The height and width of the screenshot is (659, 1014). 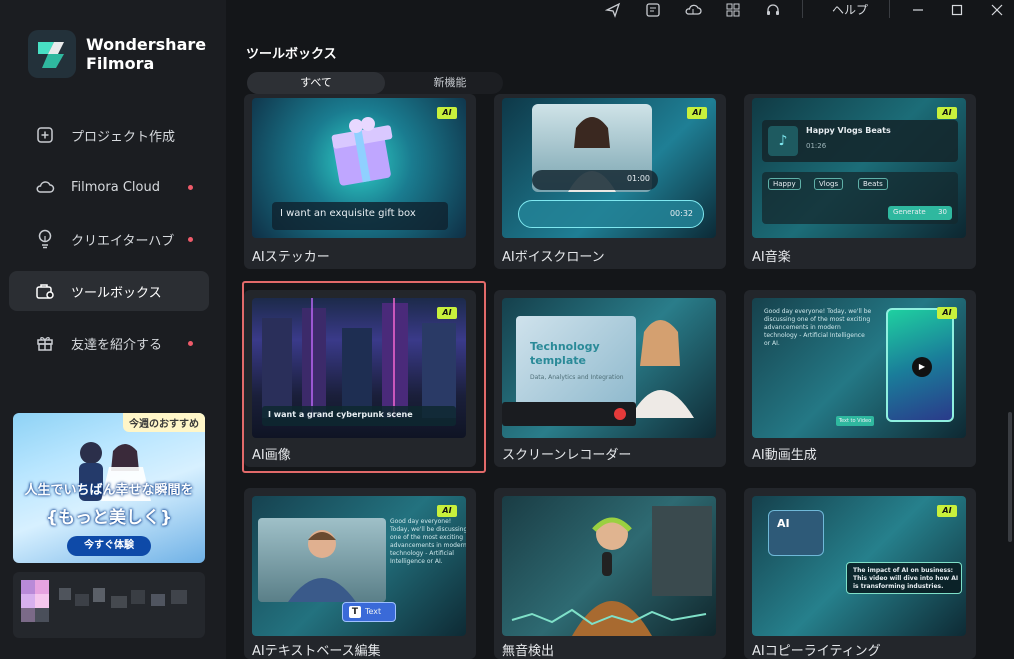 What do you see at coordinates (733, 10) in the screenshot?
I see `grid-icon` at bounding box center [733, 10].